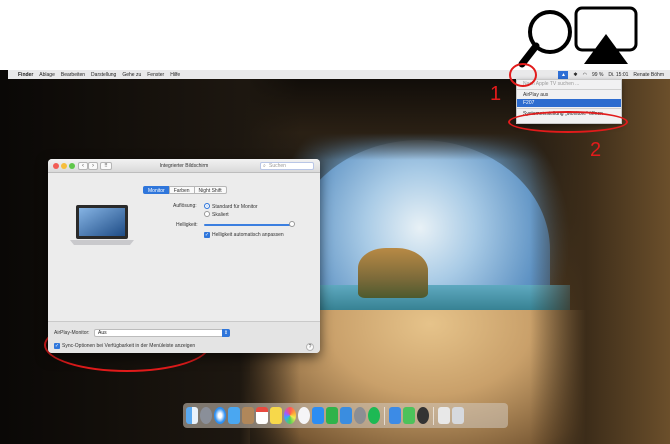 The height and width of the screenshot is (444, 670). What do you see at coordinates (226, 333) in the screenshot?
I see `chevron-updown-icon: ⇕` at bounding box center [226, 333].